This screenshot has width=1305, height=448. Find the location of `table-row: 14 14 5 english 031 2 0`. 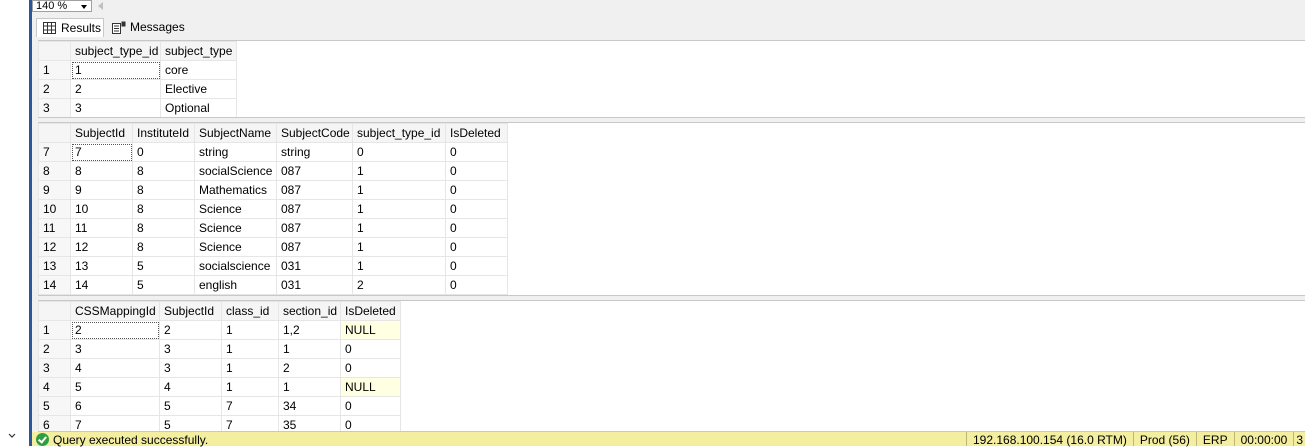

table-row: 14 14 5 english 031 2 0 is located at coordinates (273, 285).